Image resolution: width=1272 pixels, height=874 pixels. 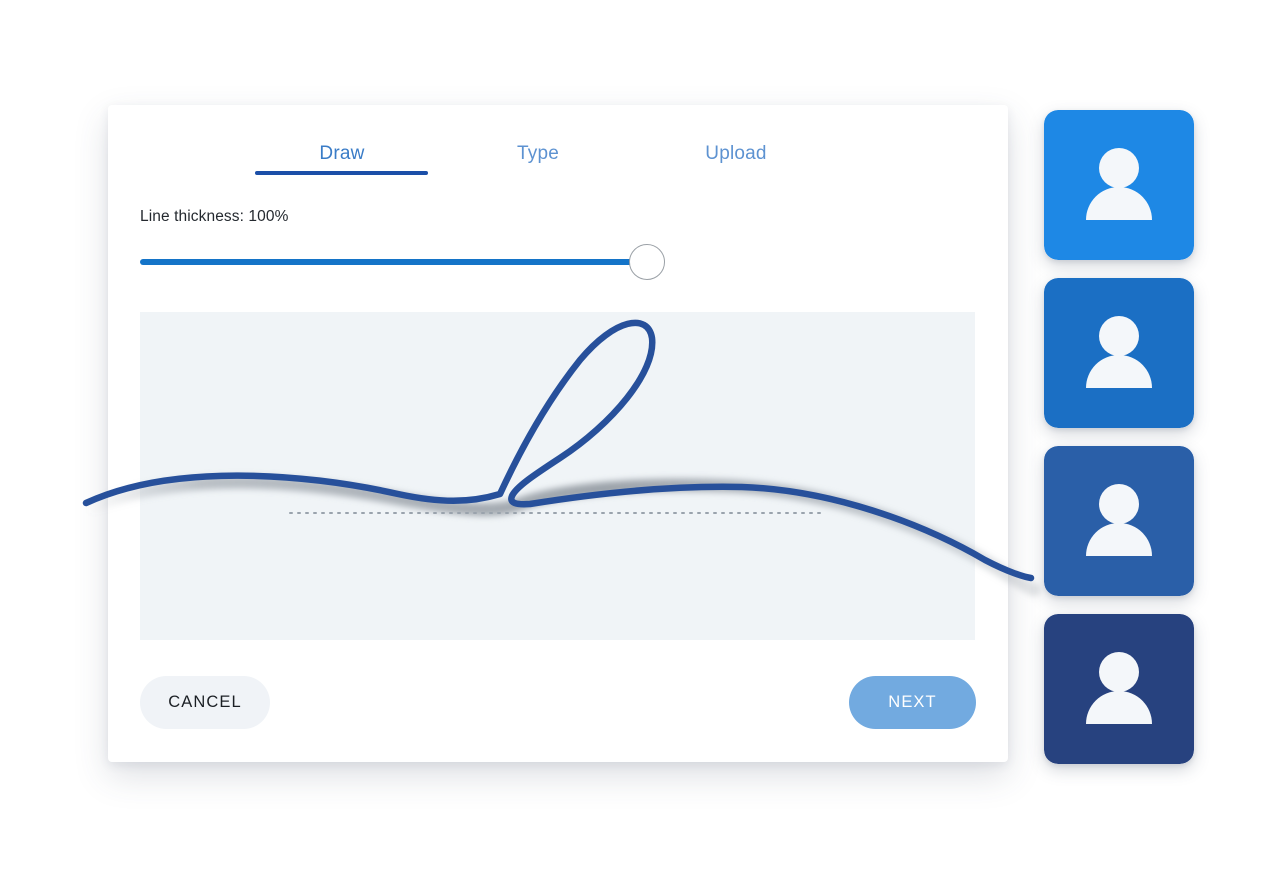 I want to click on tab-bar: Draw Type Upload, so click(x=558, y=145).